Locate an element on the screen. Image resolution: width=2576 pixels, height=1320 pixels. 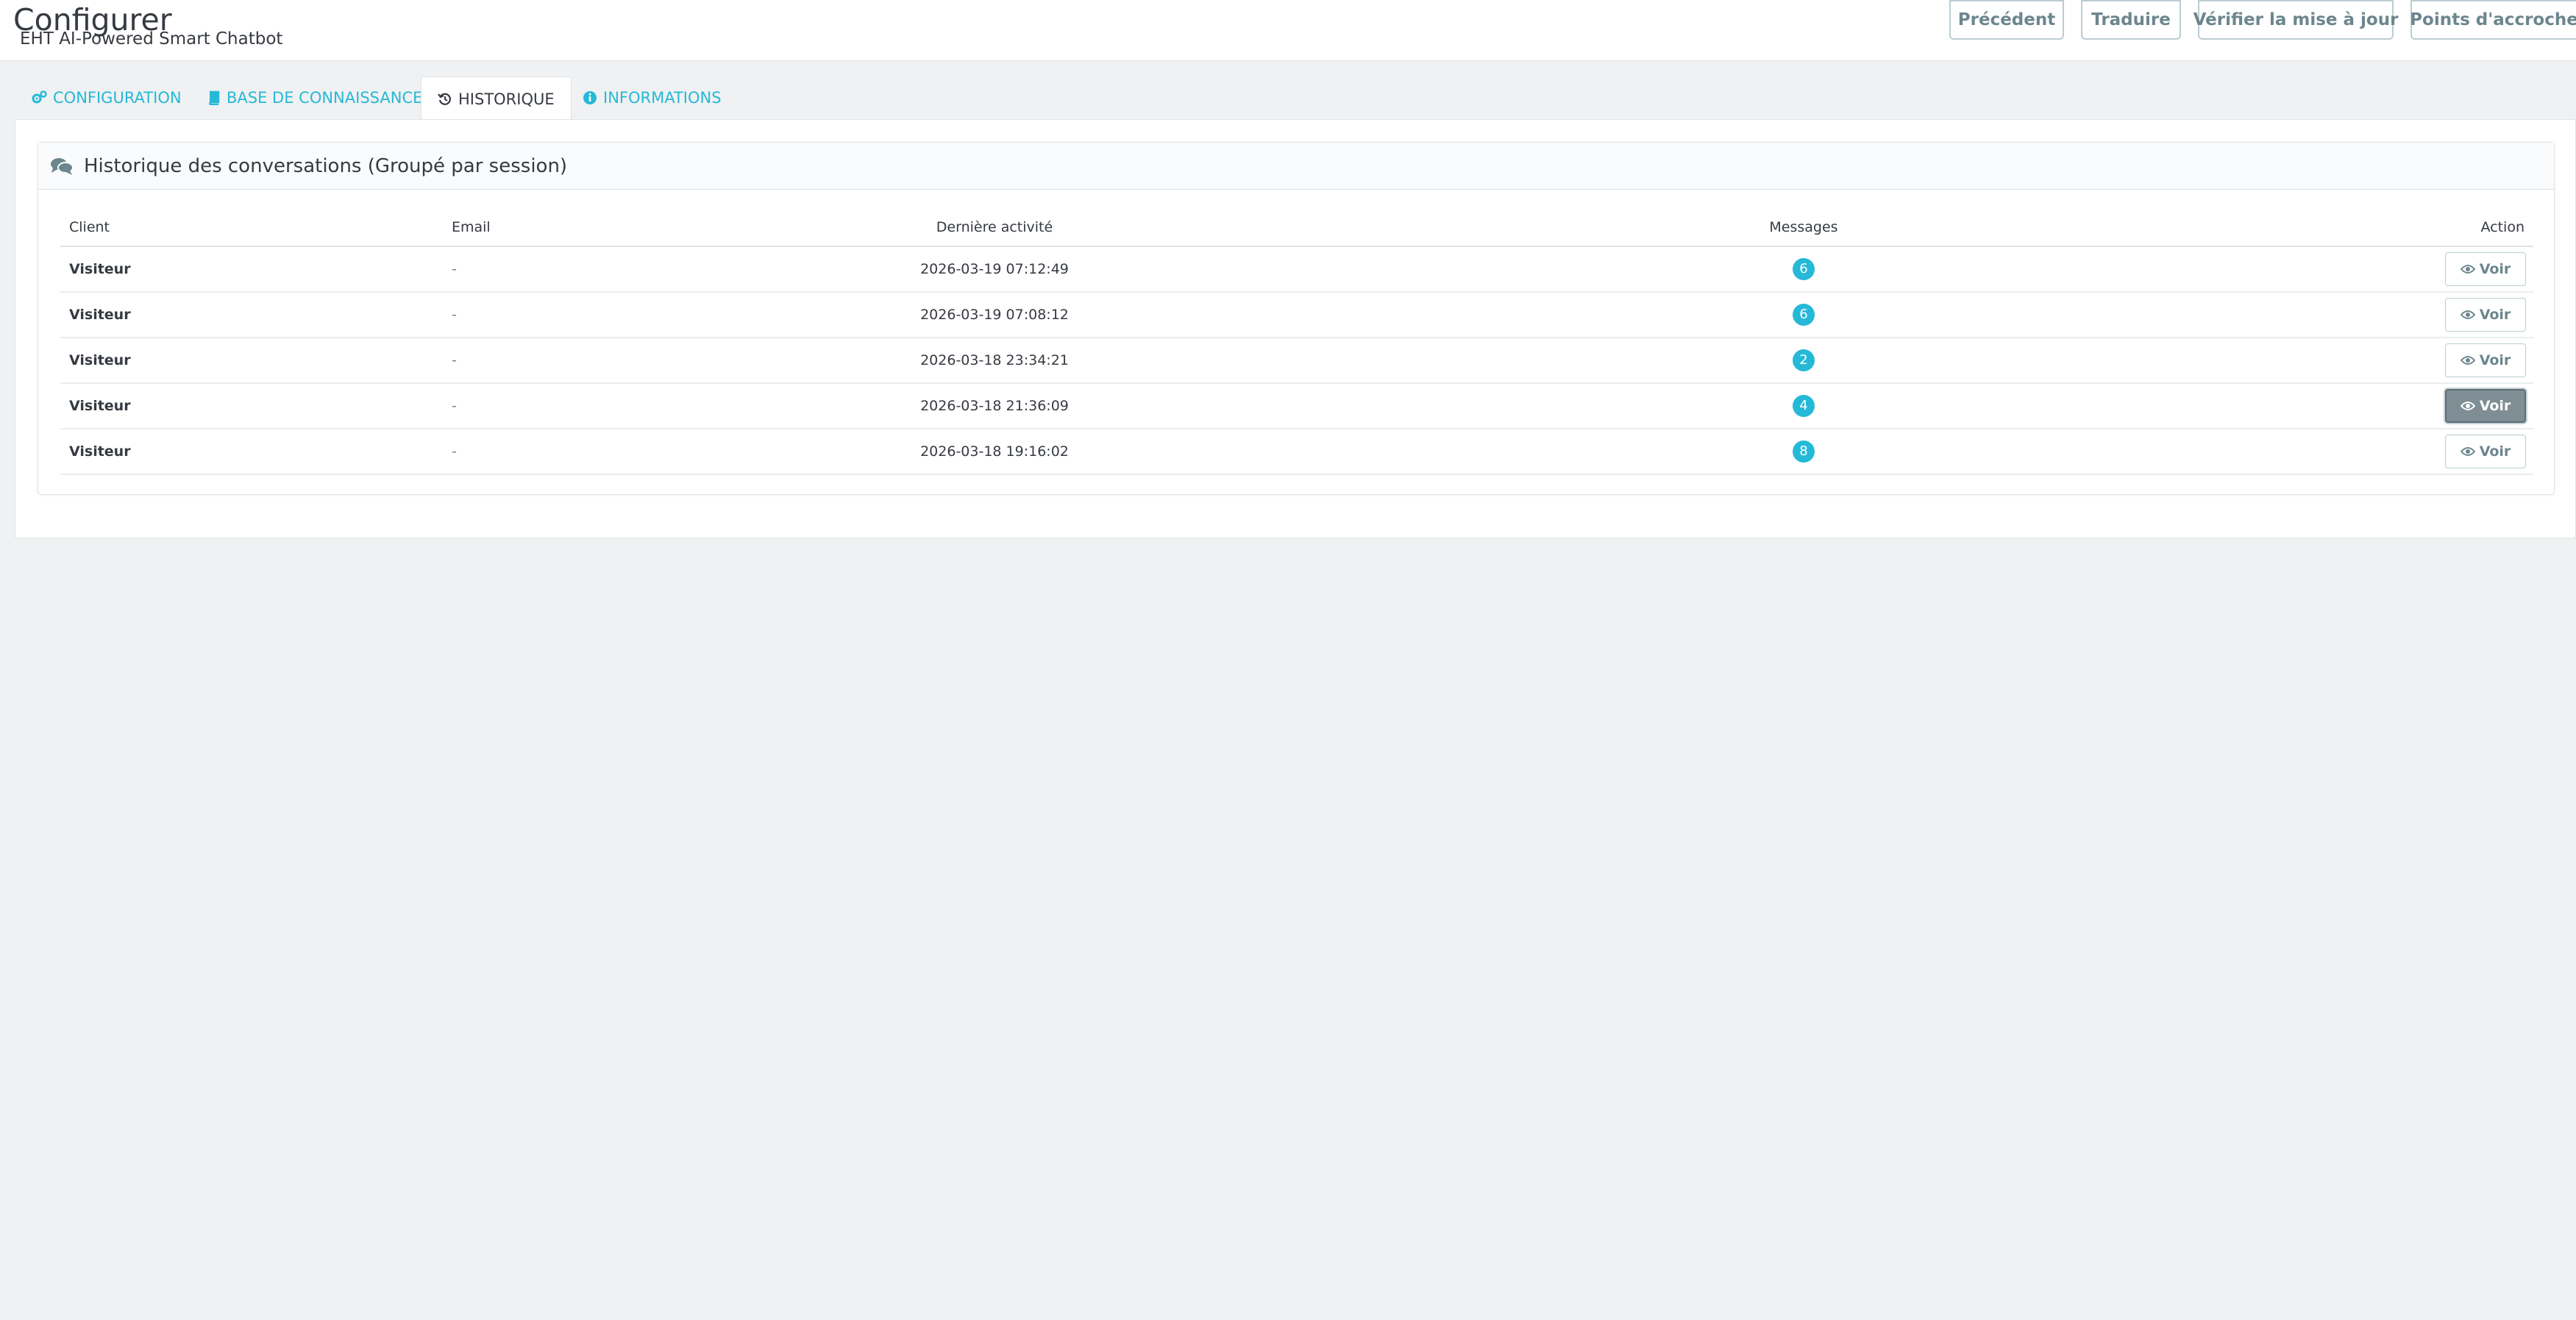
header-email: Email is located at coordinates (471, 227).